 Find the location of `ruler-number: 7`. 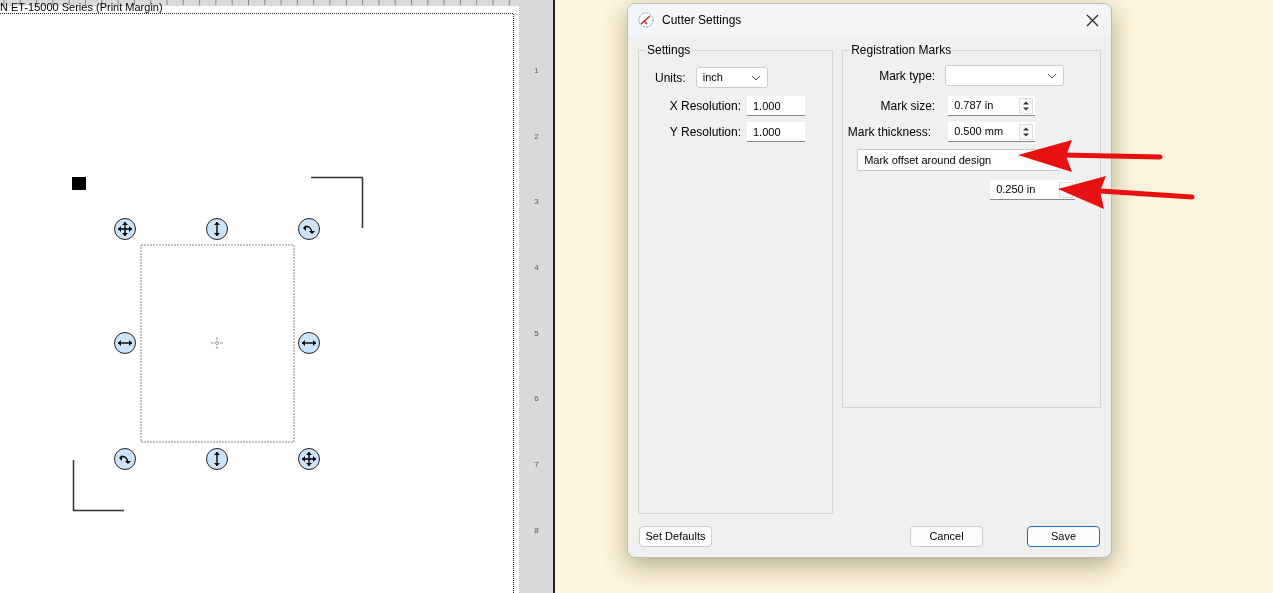

ruler-number: 7 is located at coordinates (536, 466).